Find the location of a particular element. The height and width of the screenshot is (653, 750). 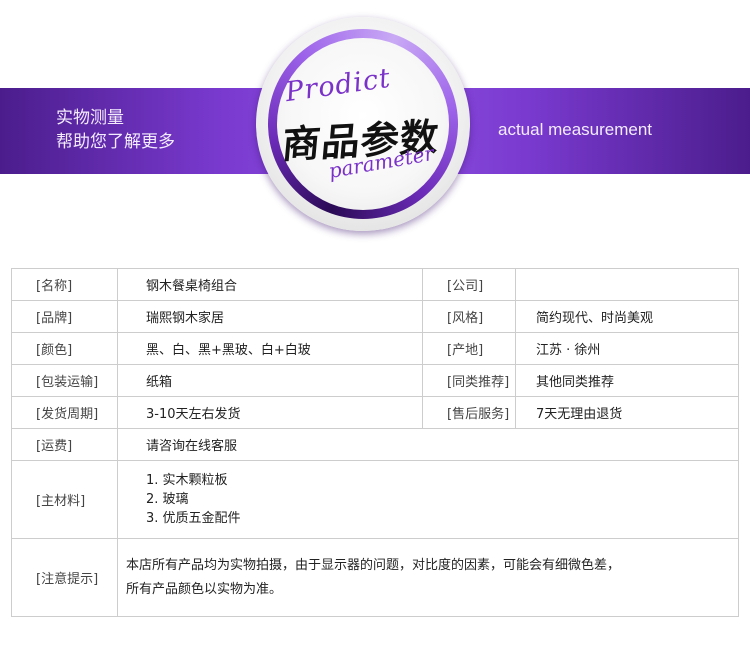

notice-line1: 本店所有产品均为实物拍摄，由于显示器的问题，对比度的因素，可能会有细微色差， is located at coordinates (373, 565).